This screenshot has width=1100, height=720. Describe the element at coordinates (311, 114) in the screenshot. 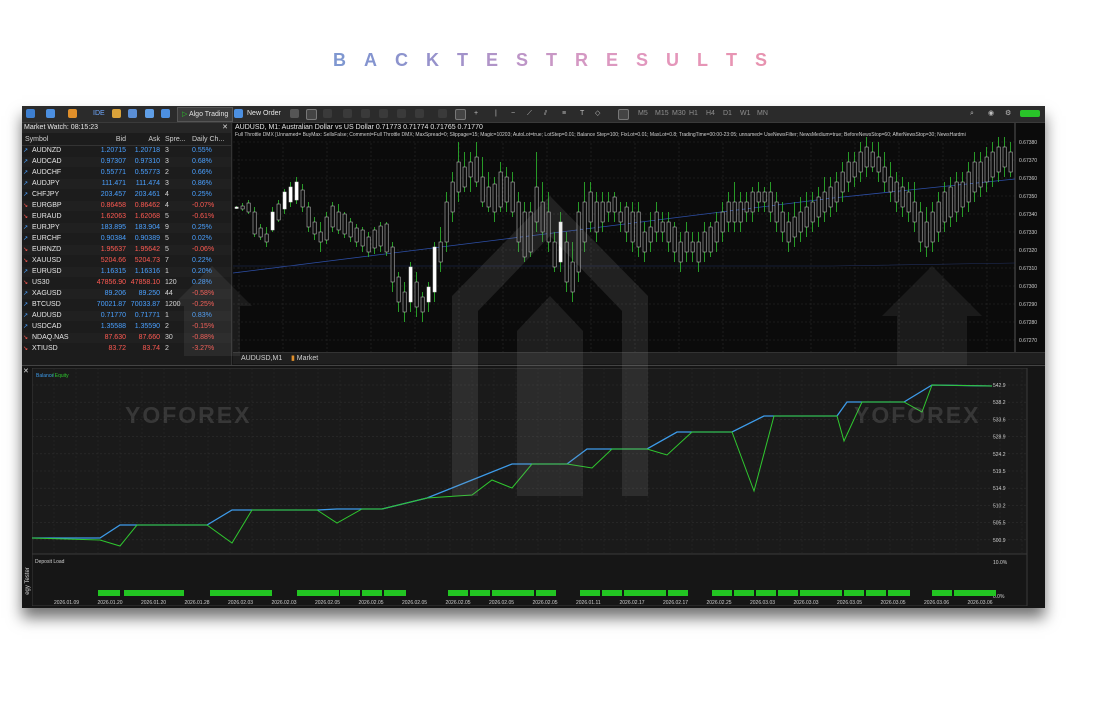

I see `crosshair-box-icon` at that location.